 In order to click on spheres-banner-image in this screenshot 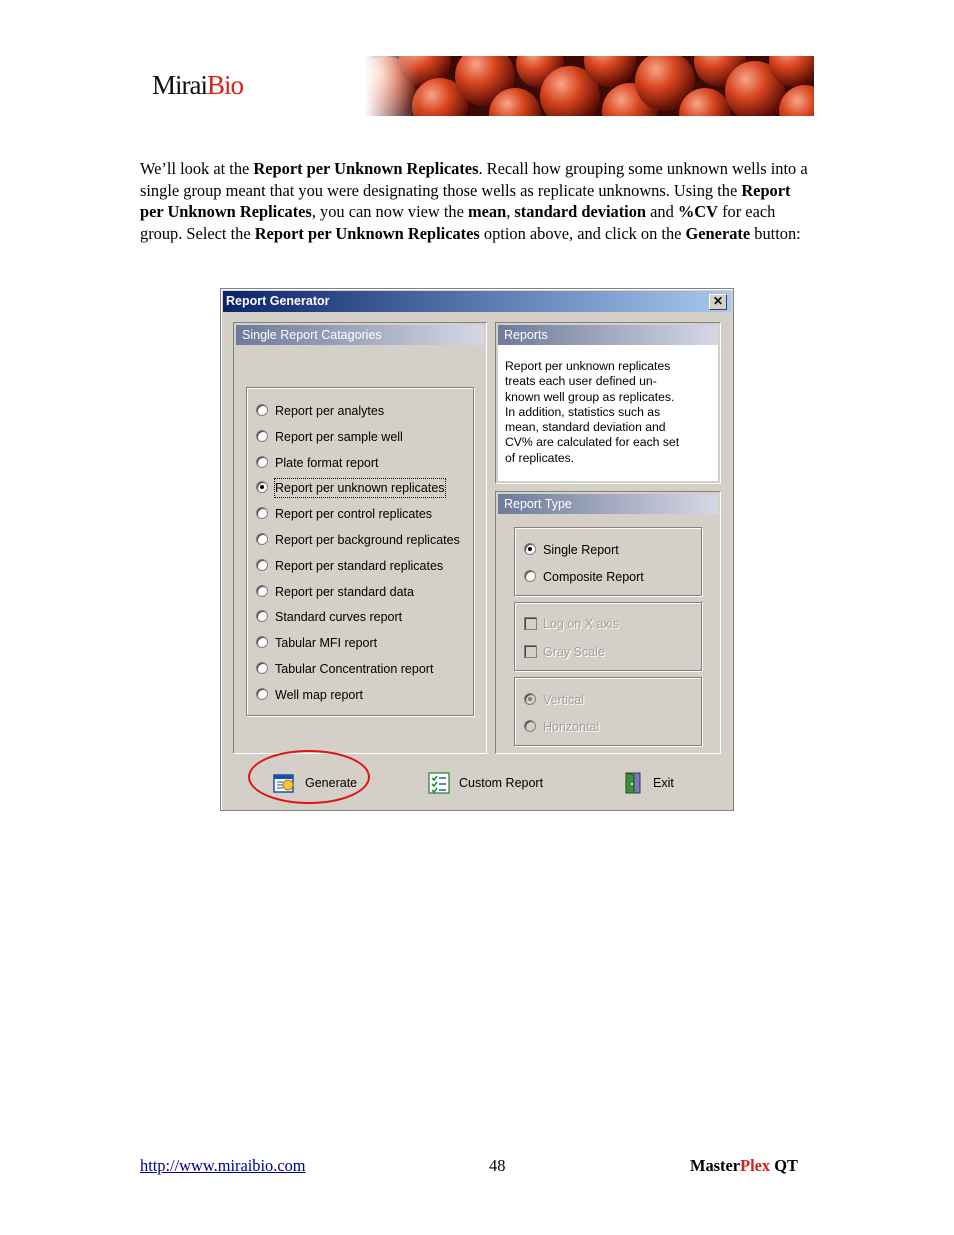, I will do `click(589, 86)`.